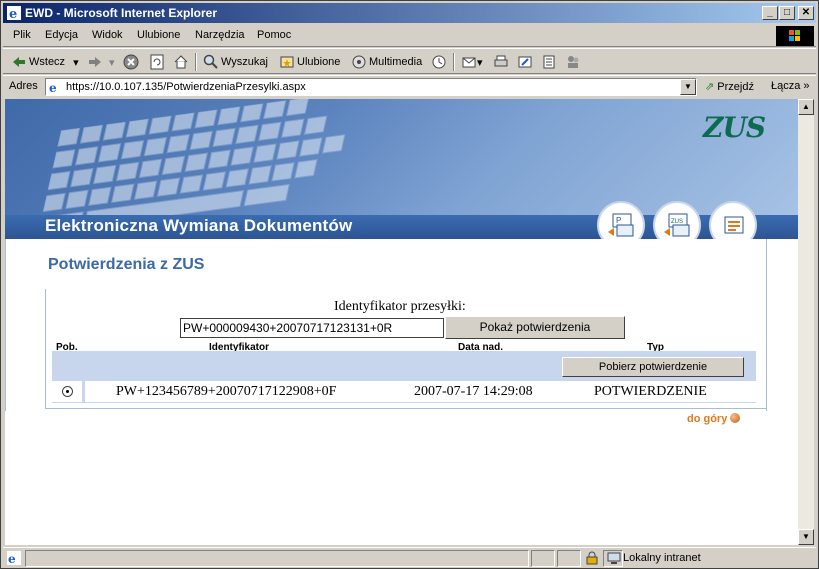 The width and height of the screenshot is (819, 569). What do you see at coordinates (76, 62) in the screenshot?
I see `back-dropdown-icon: ▾` at bounding box center [76, 62].